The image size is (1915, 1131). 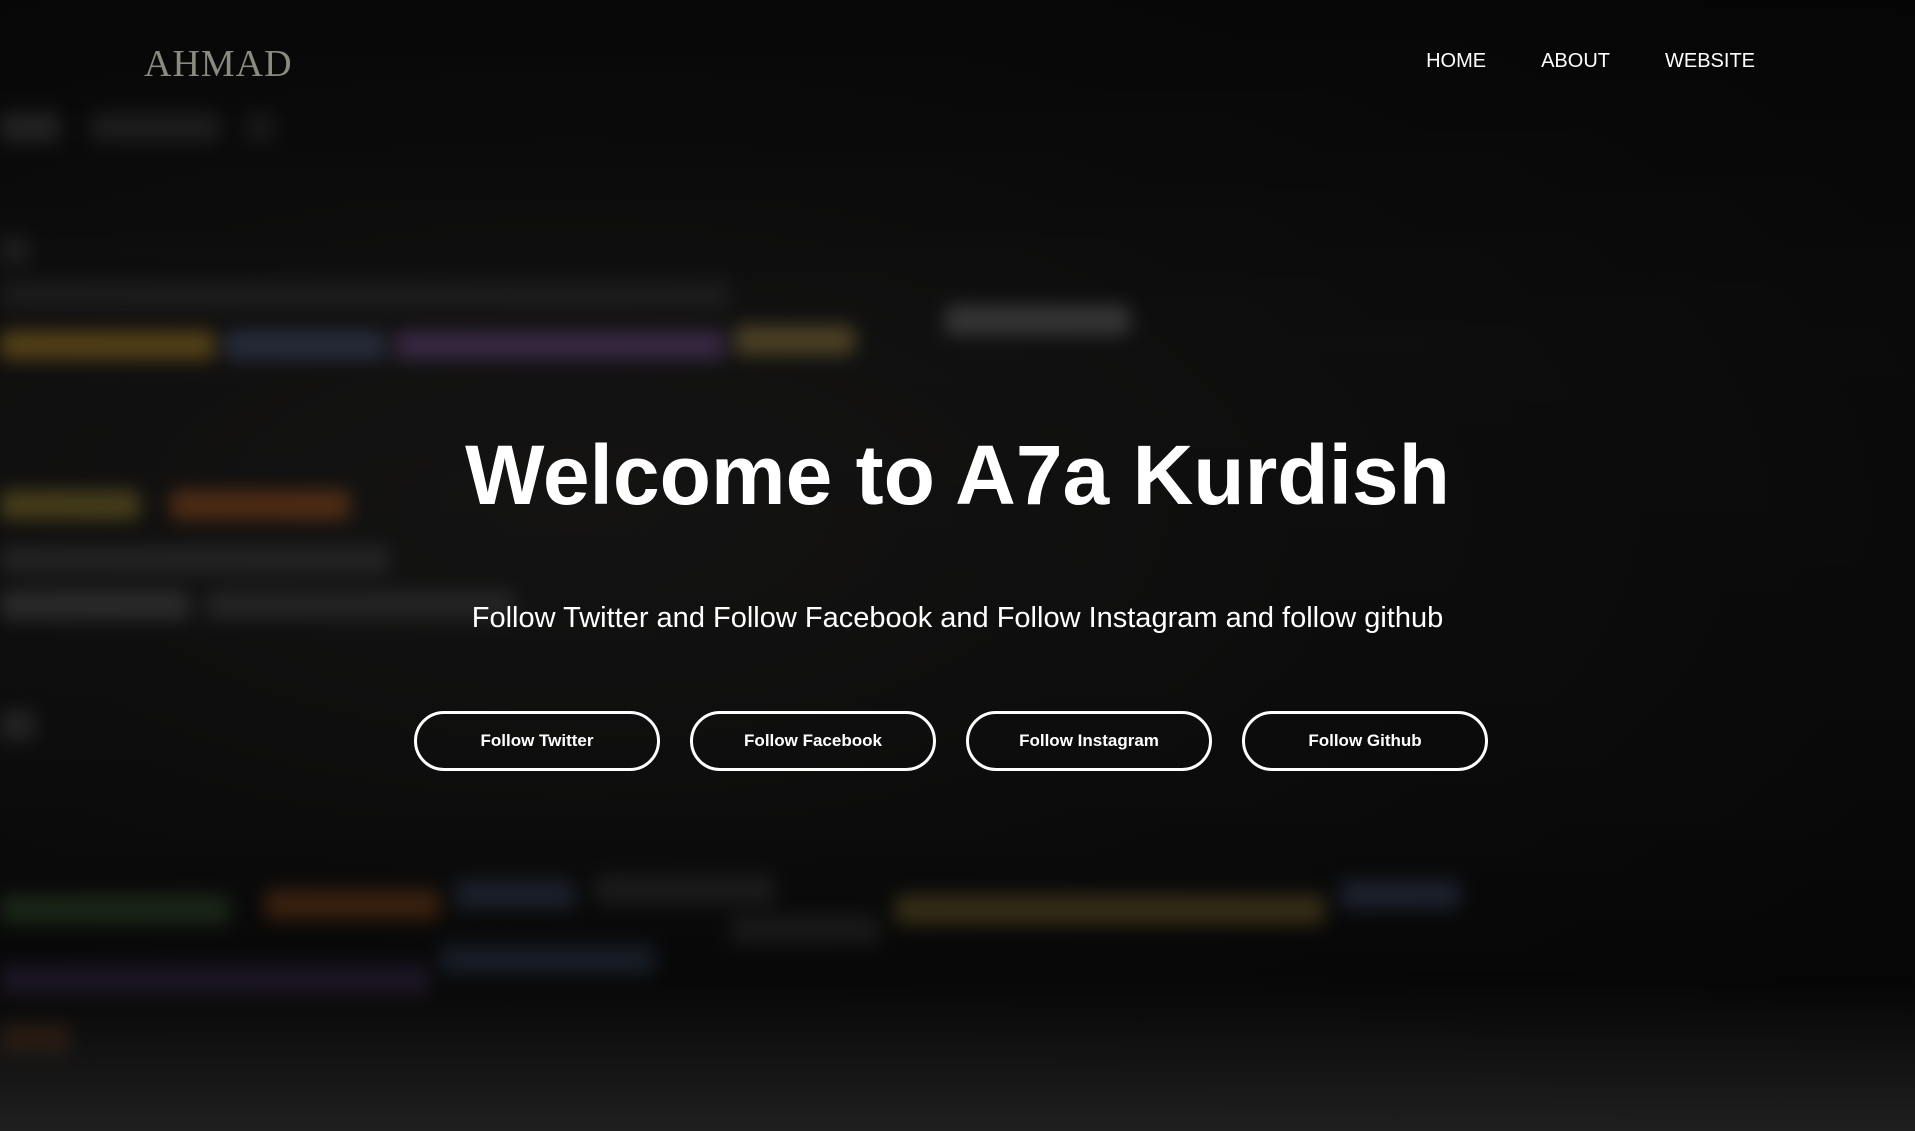 What do you see at coordinates (1575, 61) in the screenshot?
I see `nav-about-link: ABOUT` at bounding box center [1575, 61].